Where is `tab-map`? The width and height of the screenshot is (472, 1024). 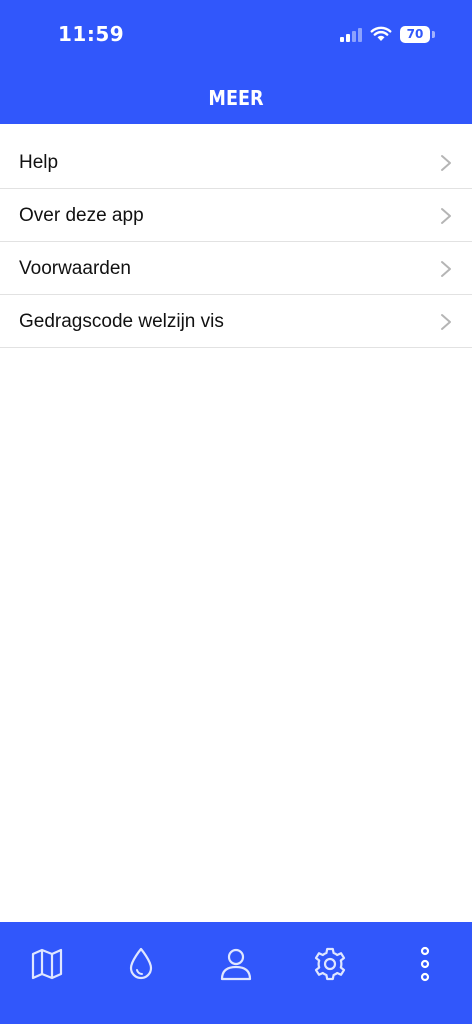
tab-map is located at coordinates (47, 964).